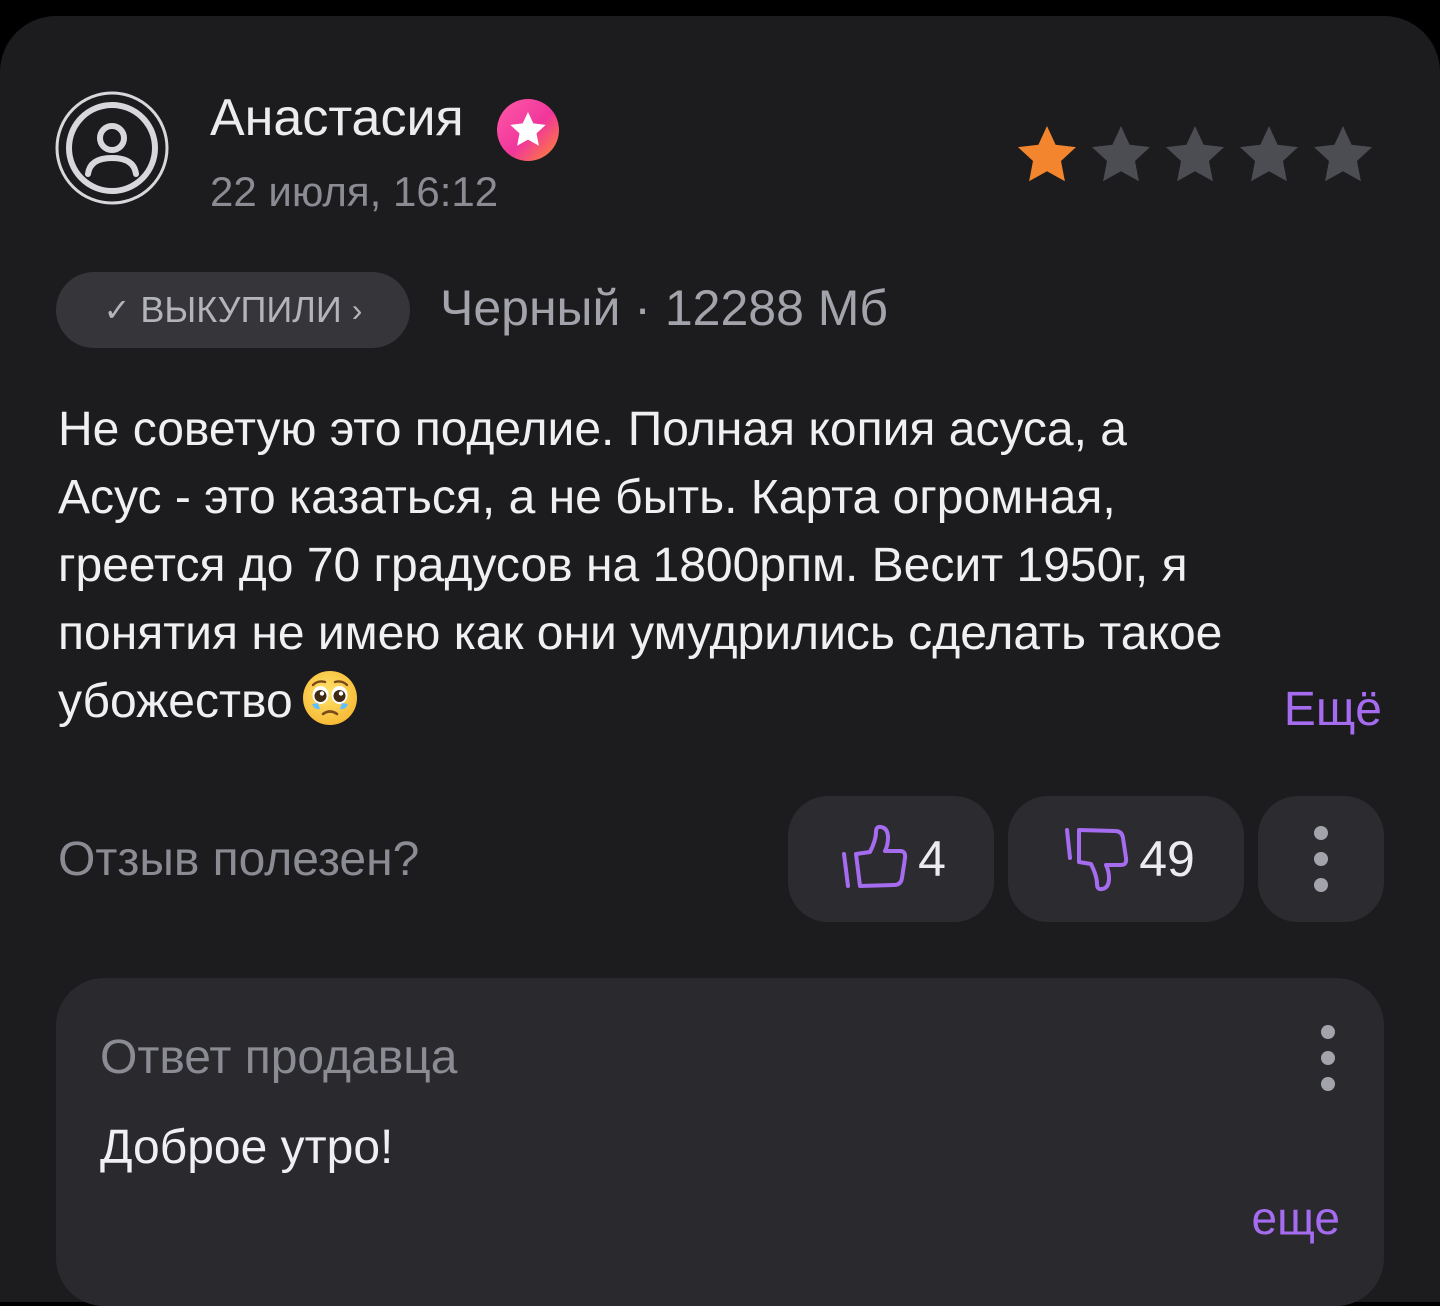 This screenshot has height=1306, width=1440. I want to click on chevron-right-icon: ›, so click(357, 309).